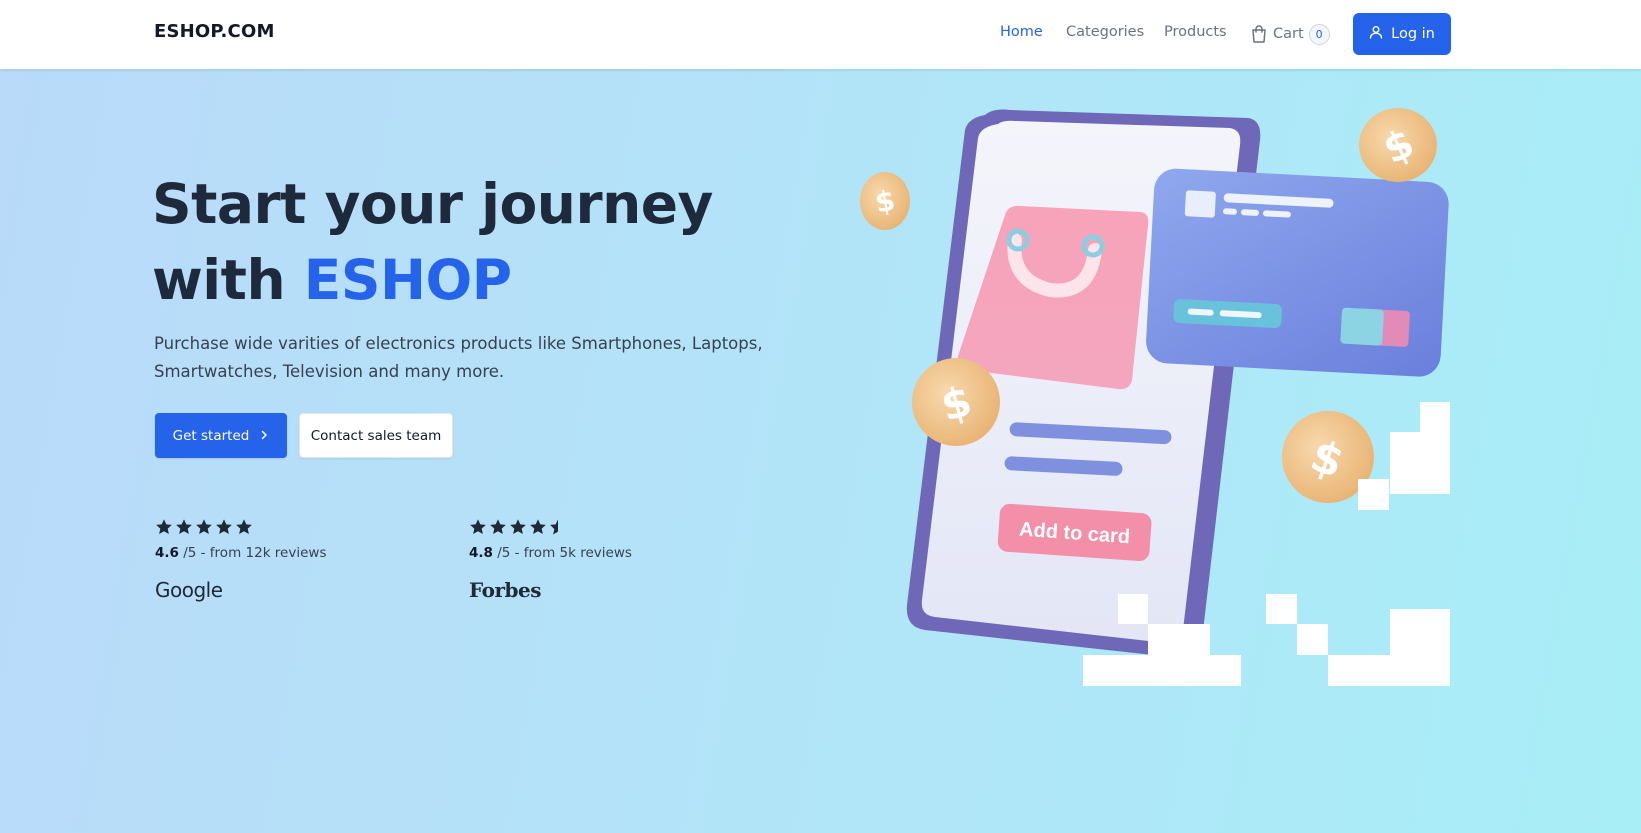 This screenshot has height=833, width=1641. I want to click on hero-title: Start your journey with ESHOP, so click(477, 242).